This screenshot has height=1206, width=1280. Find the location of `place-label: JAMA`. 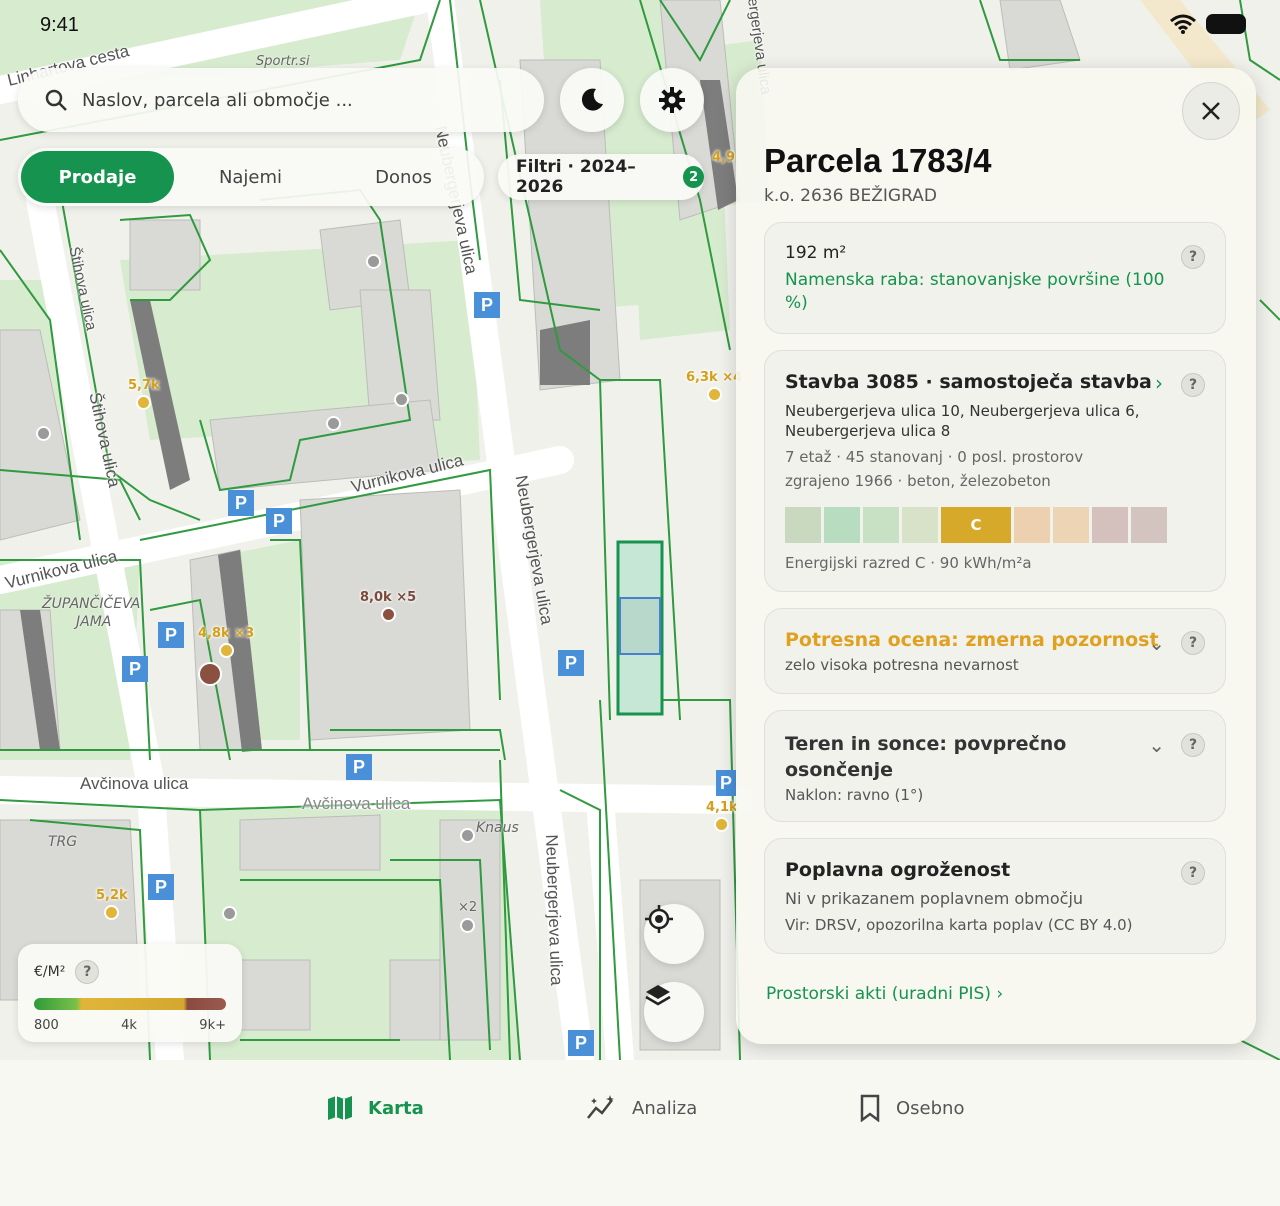

place-label: JAMA is located at coordinates (94, 622).